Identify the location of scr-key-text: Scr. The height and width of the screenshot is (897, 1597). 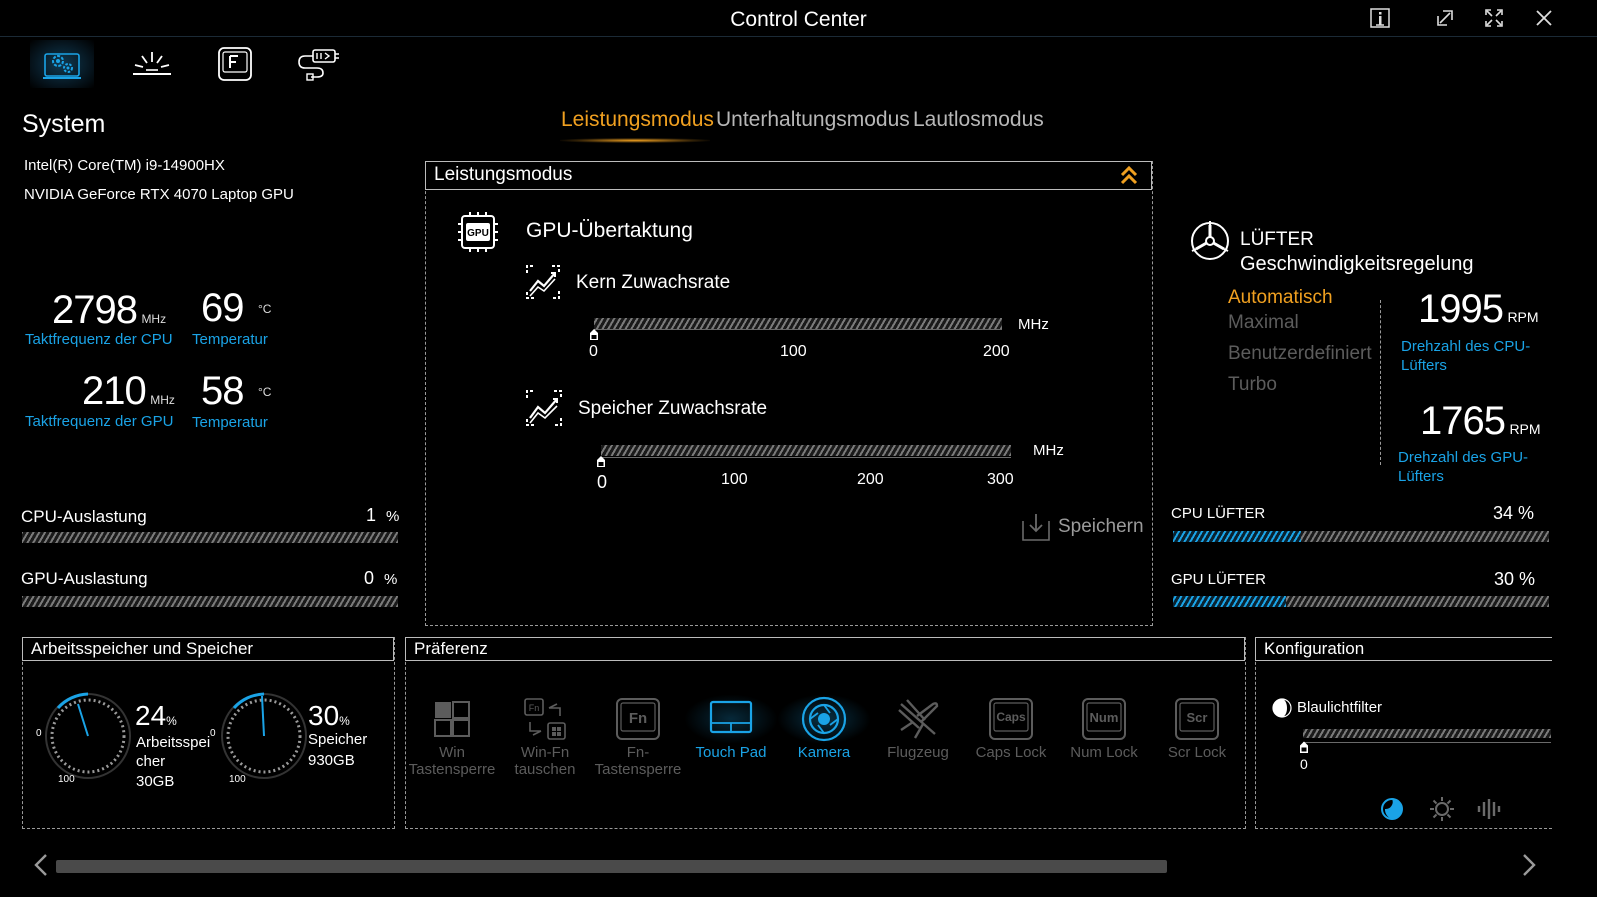
(1197, 717).